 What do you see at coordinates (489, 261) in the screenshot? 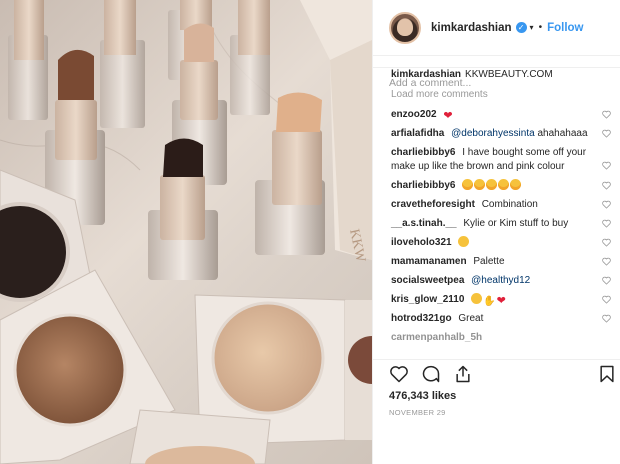
I see `comment-text: Palette` at bounding box center [489, 261].